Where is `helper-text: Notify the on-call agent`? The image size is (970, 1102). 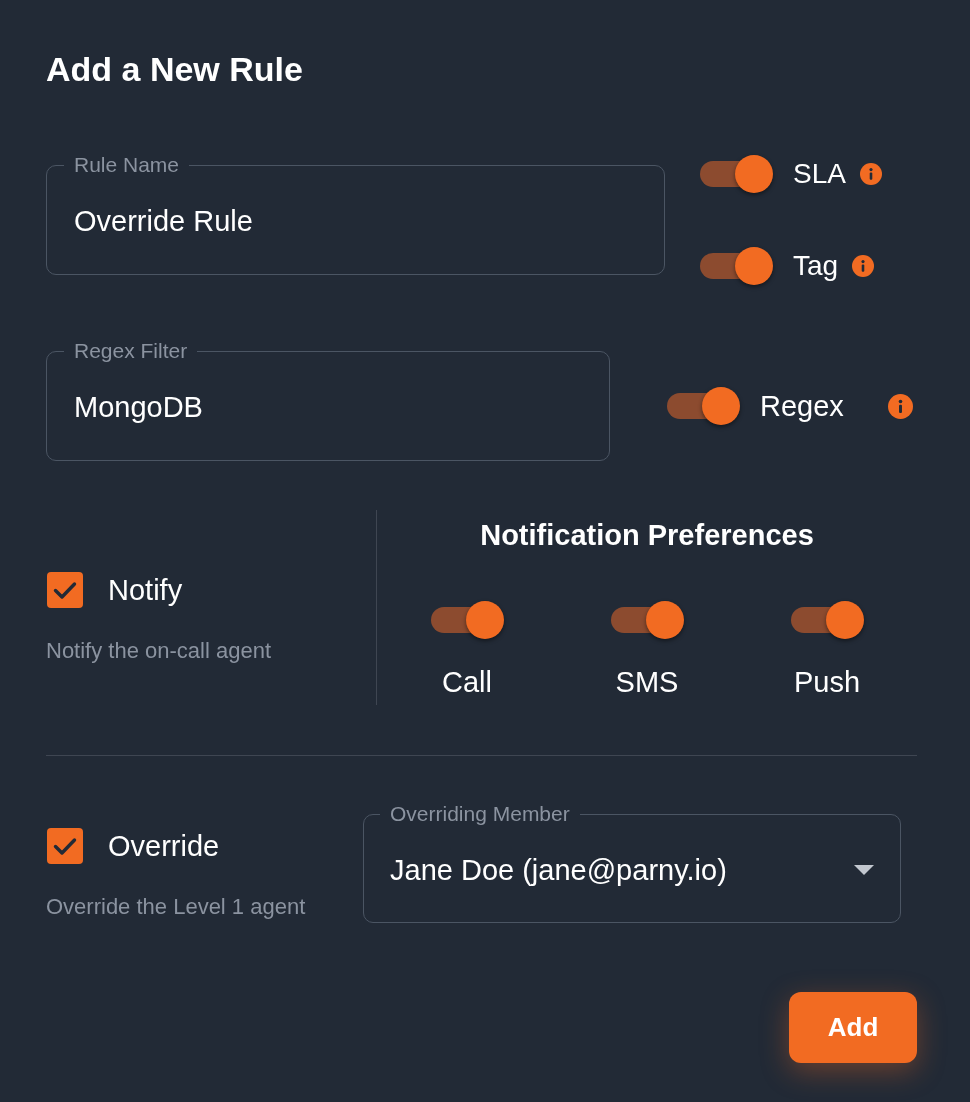
helper-text: Notify the on-call agent is located at coordinates (159, 651).